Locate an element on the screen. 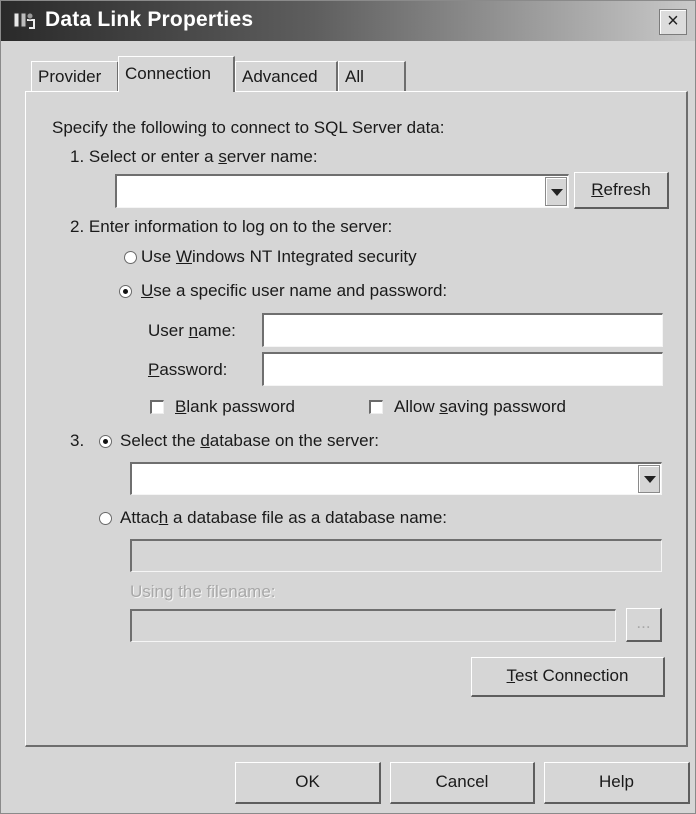 The height and width of the screenshot is (814, 696). data-link-icon is located at coordinates (24, 20).